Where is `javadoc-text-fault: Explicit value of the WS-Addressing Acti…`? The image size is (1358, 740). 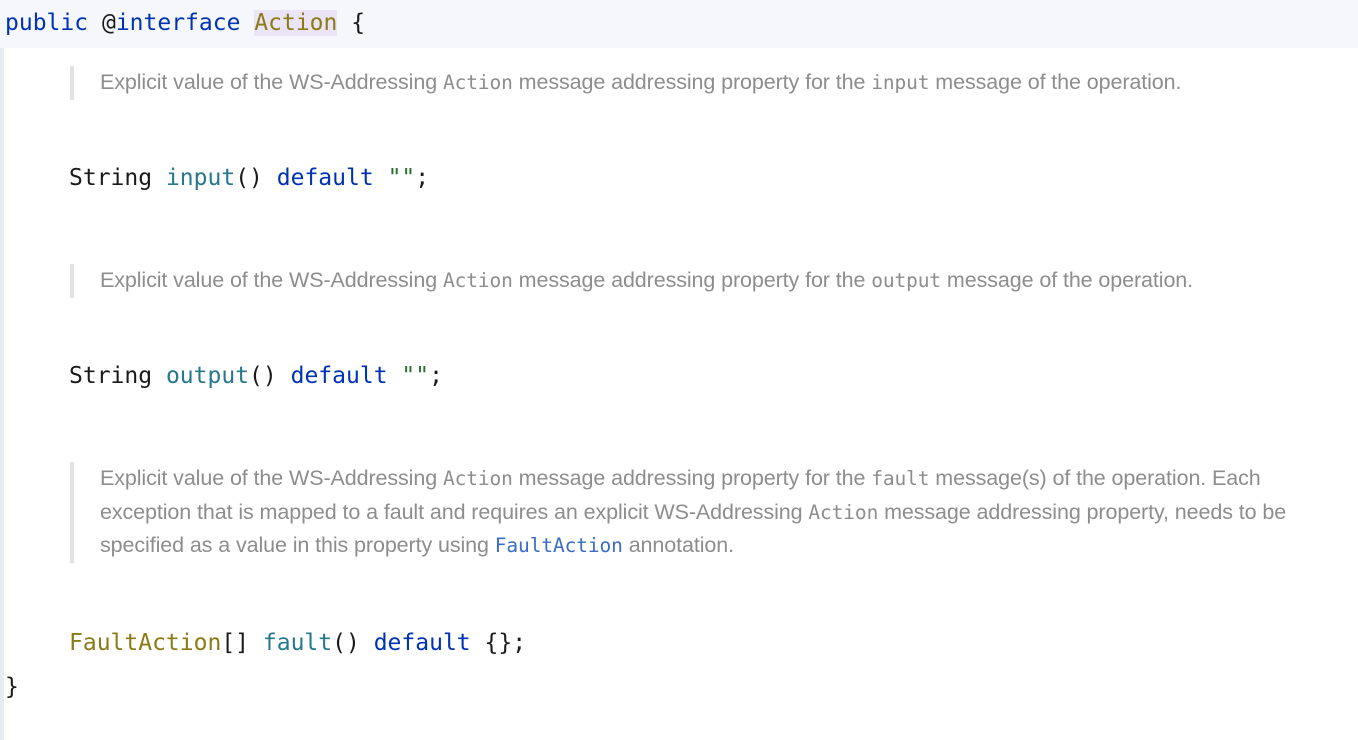 javadoc-text-fault: Explicit value of the WS-Addressing Acti… is located at coordinates (710, 512).